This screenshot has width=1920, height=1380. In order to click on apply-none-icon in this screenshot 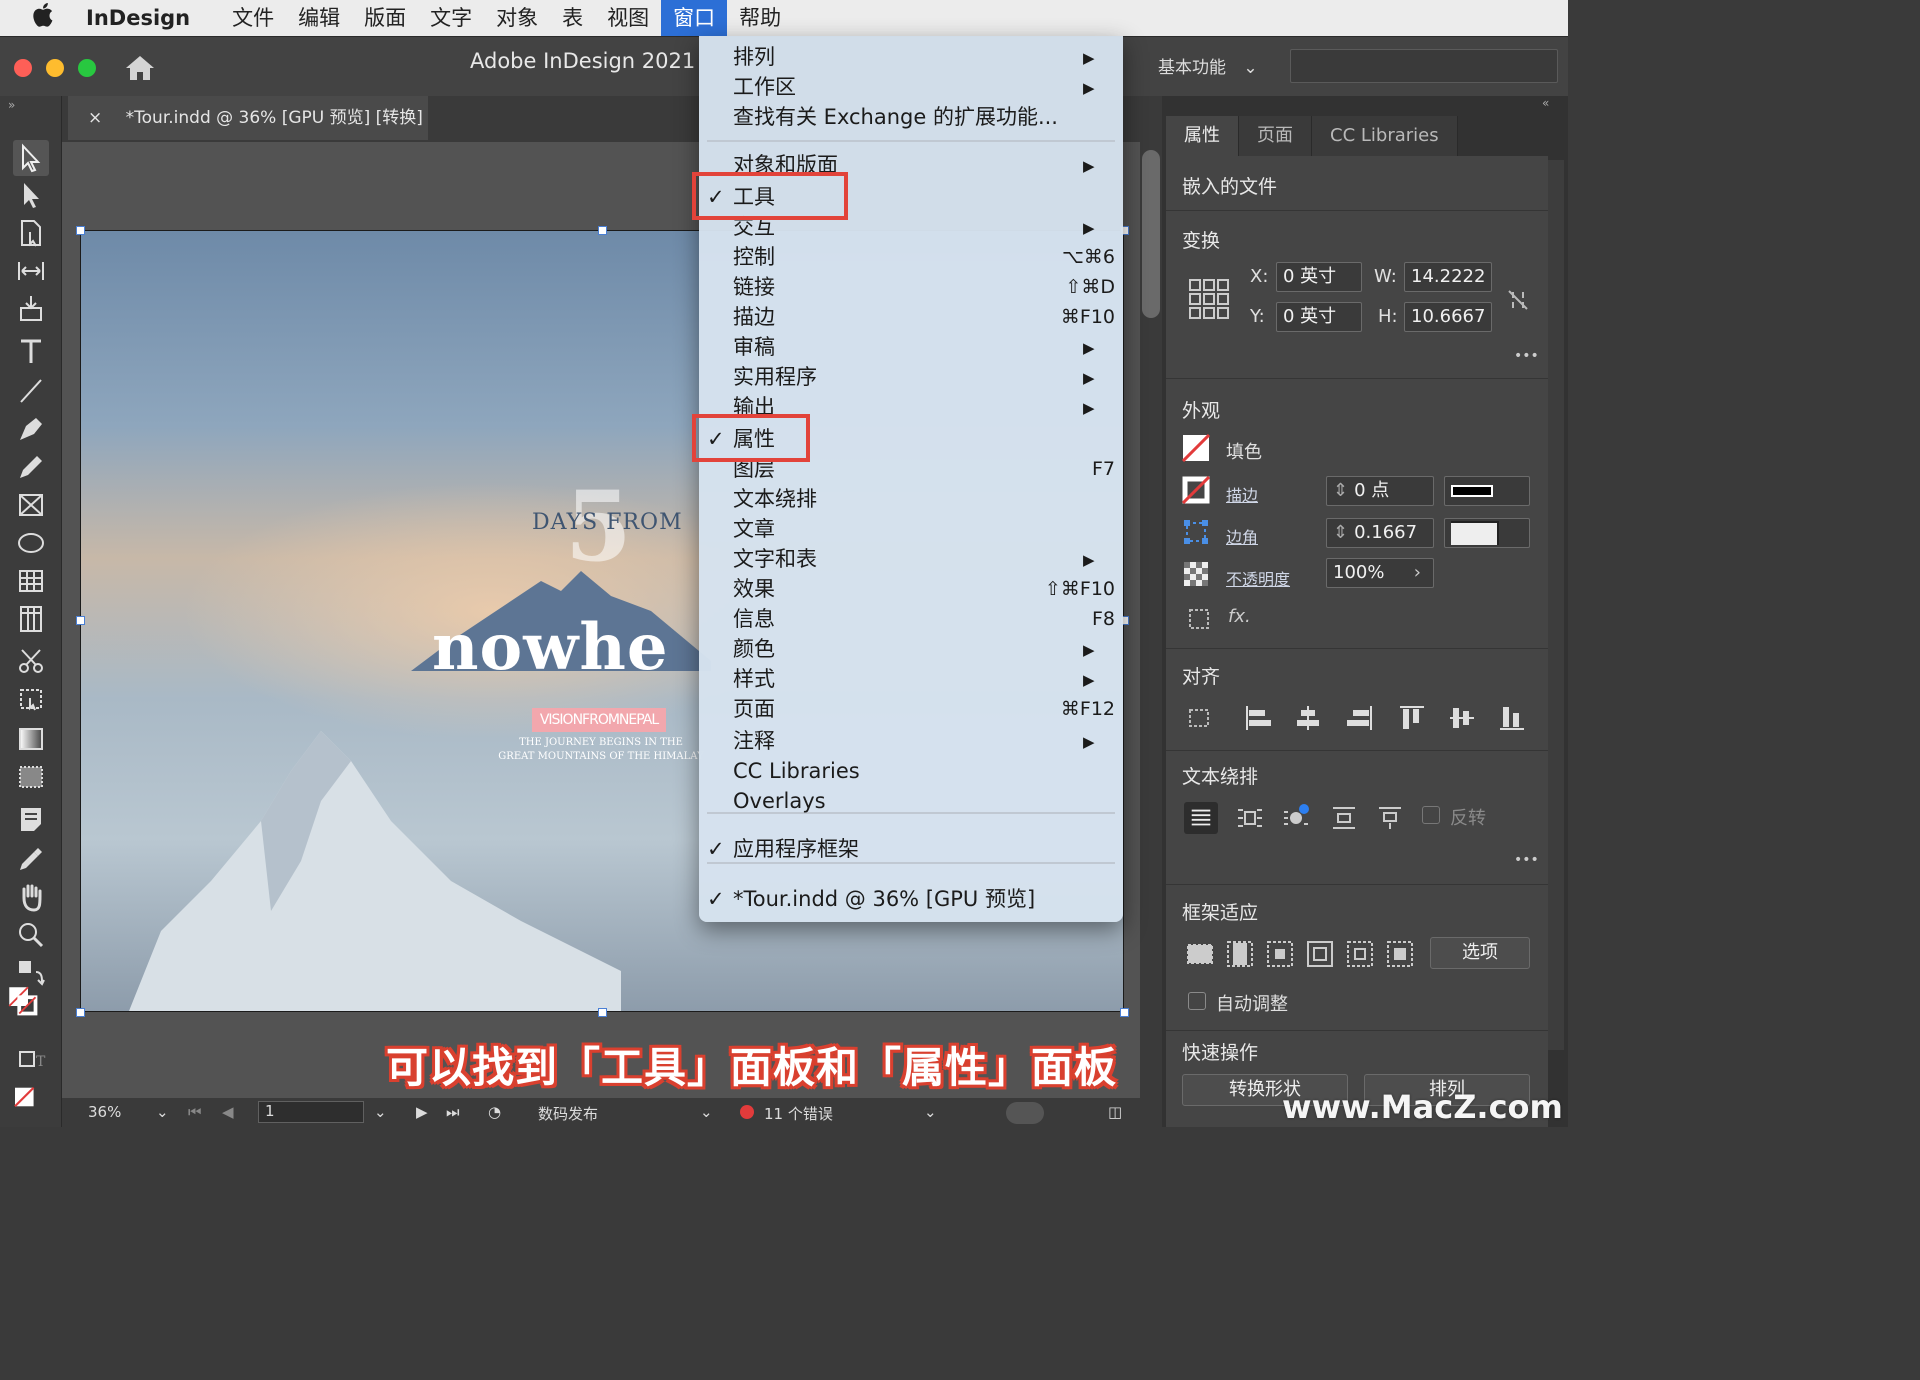, I will do `click(31, 1098)`.